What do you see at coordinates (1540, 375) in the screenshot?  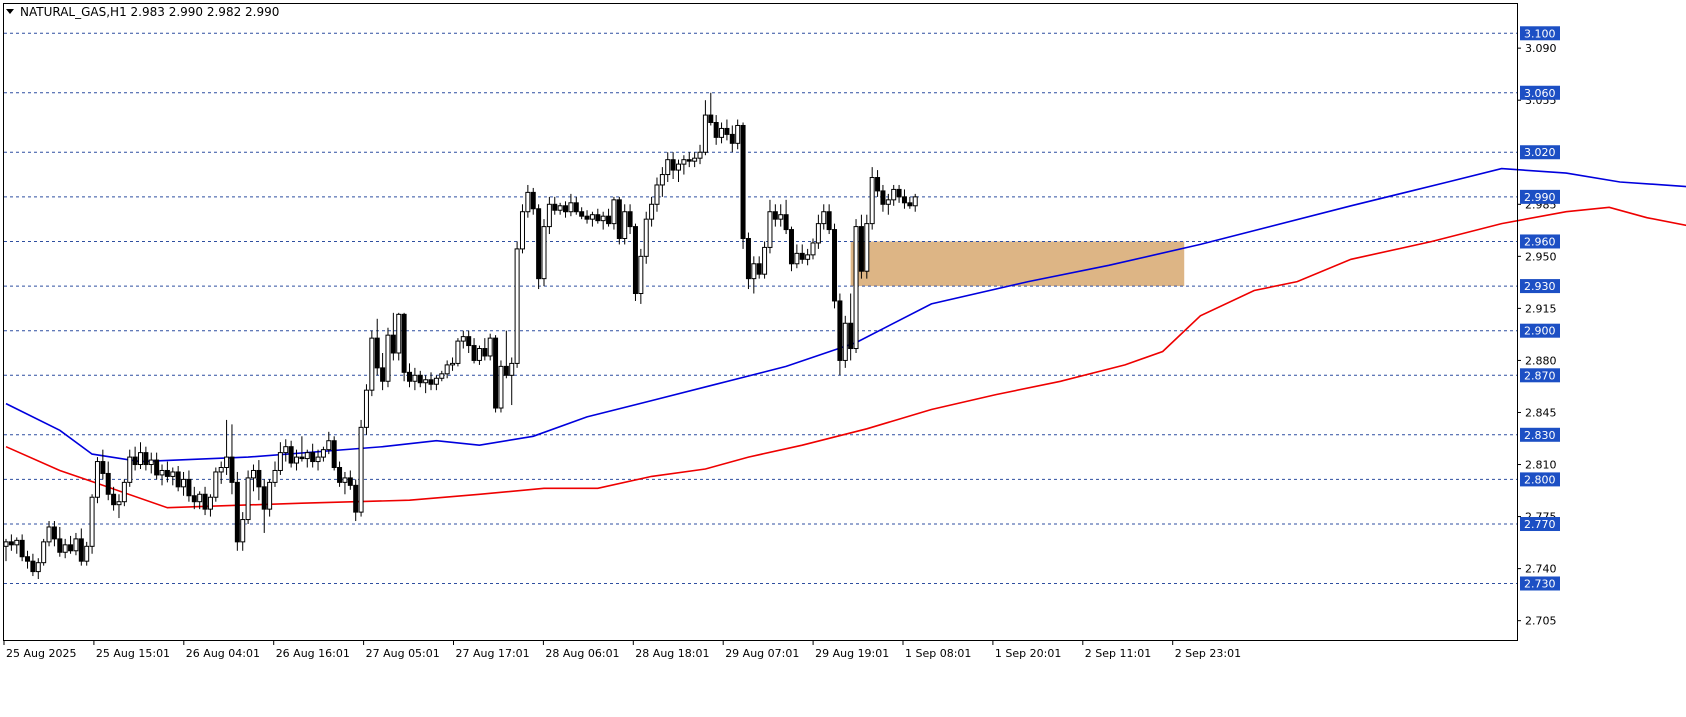 I see `level-price-label: 2.870` at bounding box center [1540, 375].